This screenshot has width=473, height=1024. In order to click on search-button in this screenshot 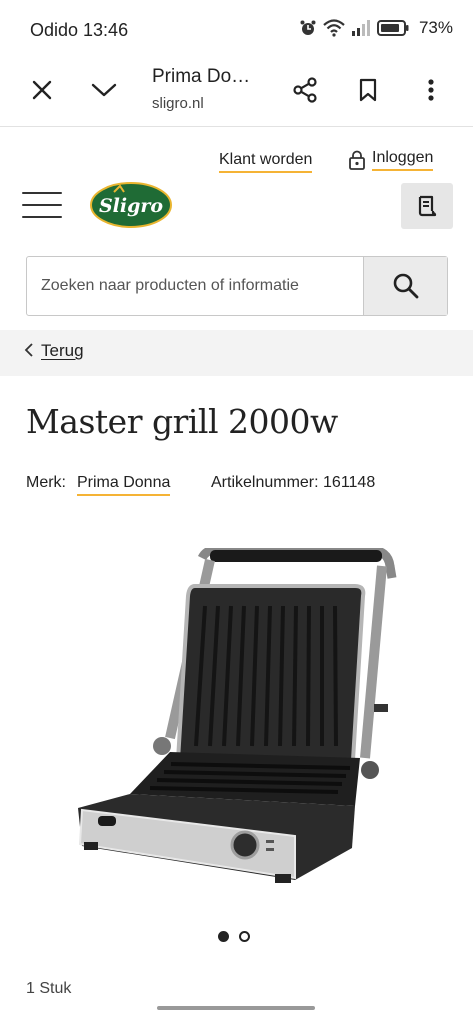, I will do `click(405, 286)`.